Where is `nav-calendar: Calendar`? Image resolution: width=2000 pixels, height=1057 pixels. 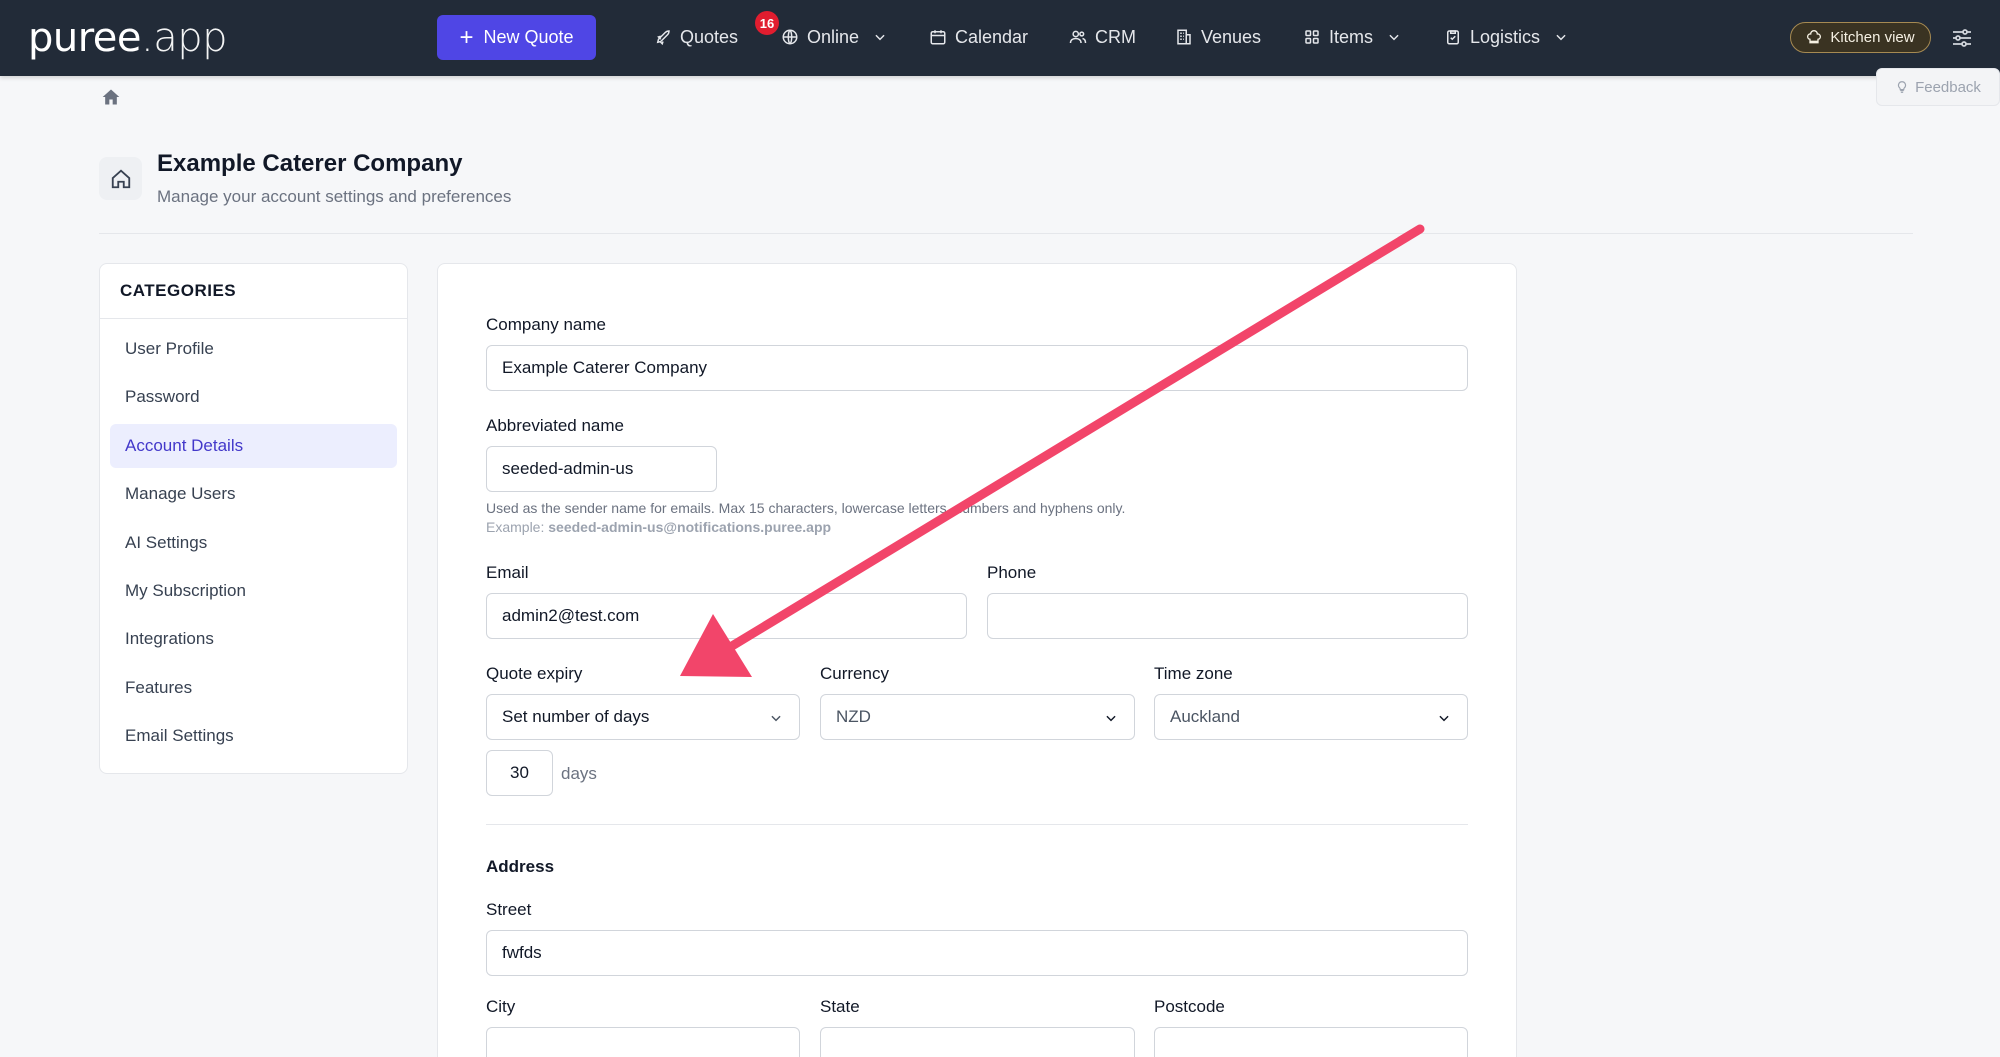 nav-calendar: Calendar is located at coordinates (978, 37).